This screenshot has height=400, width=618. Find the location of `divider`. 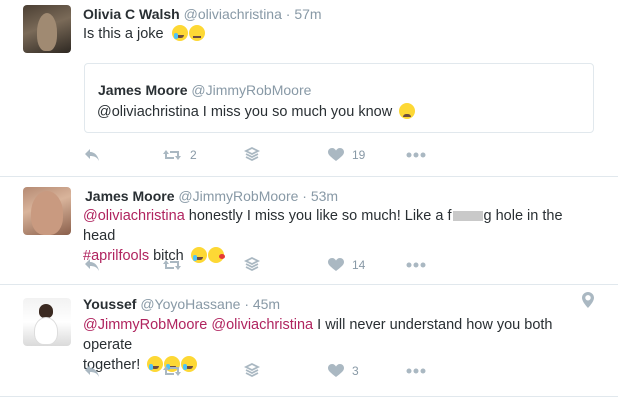

divider is located at coordinates (309, 396).